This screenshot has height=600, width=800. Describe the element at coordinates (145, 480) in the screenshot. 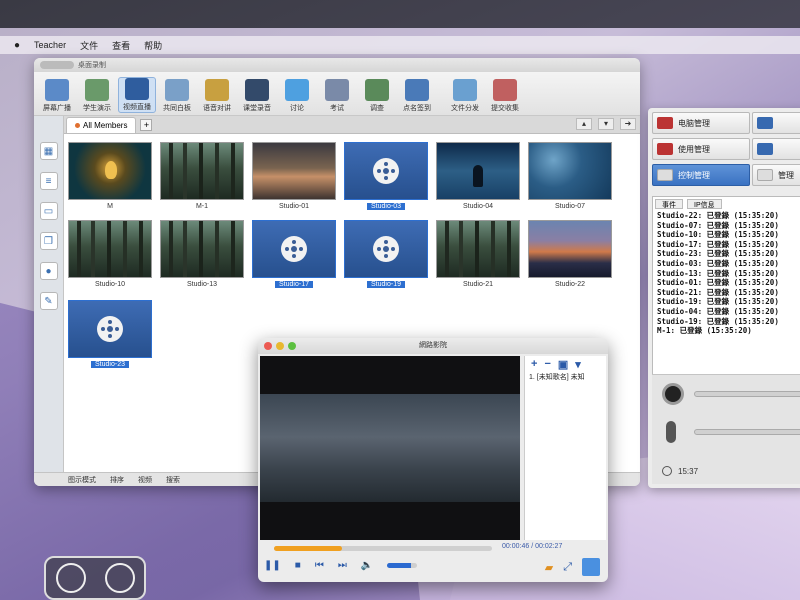

I see `status-video: 视频` at that location.